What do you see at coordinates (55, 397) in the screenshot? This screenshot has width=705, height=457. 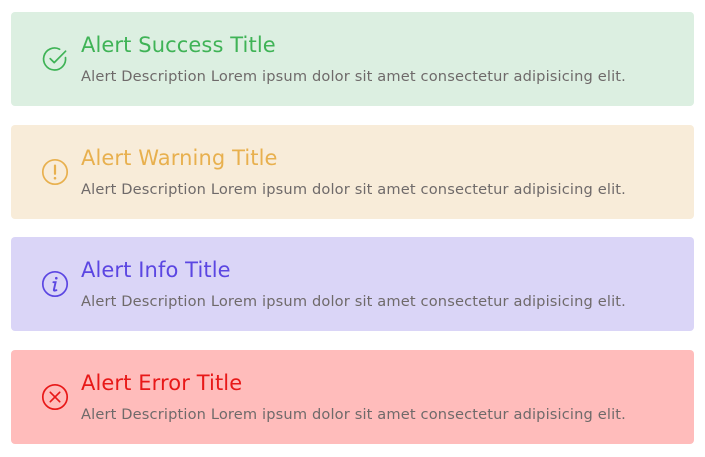 I see `close-circle-icon` at bounding box center [55, 397].